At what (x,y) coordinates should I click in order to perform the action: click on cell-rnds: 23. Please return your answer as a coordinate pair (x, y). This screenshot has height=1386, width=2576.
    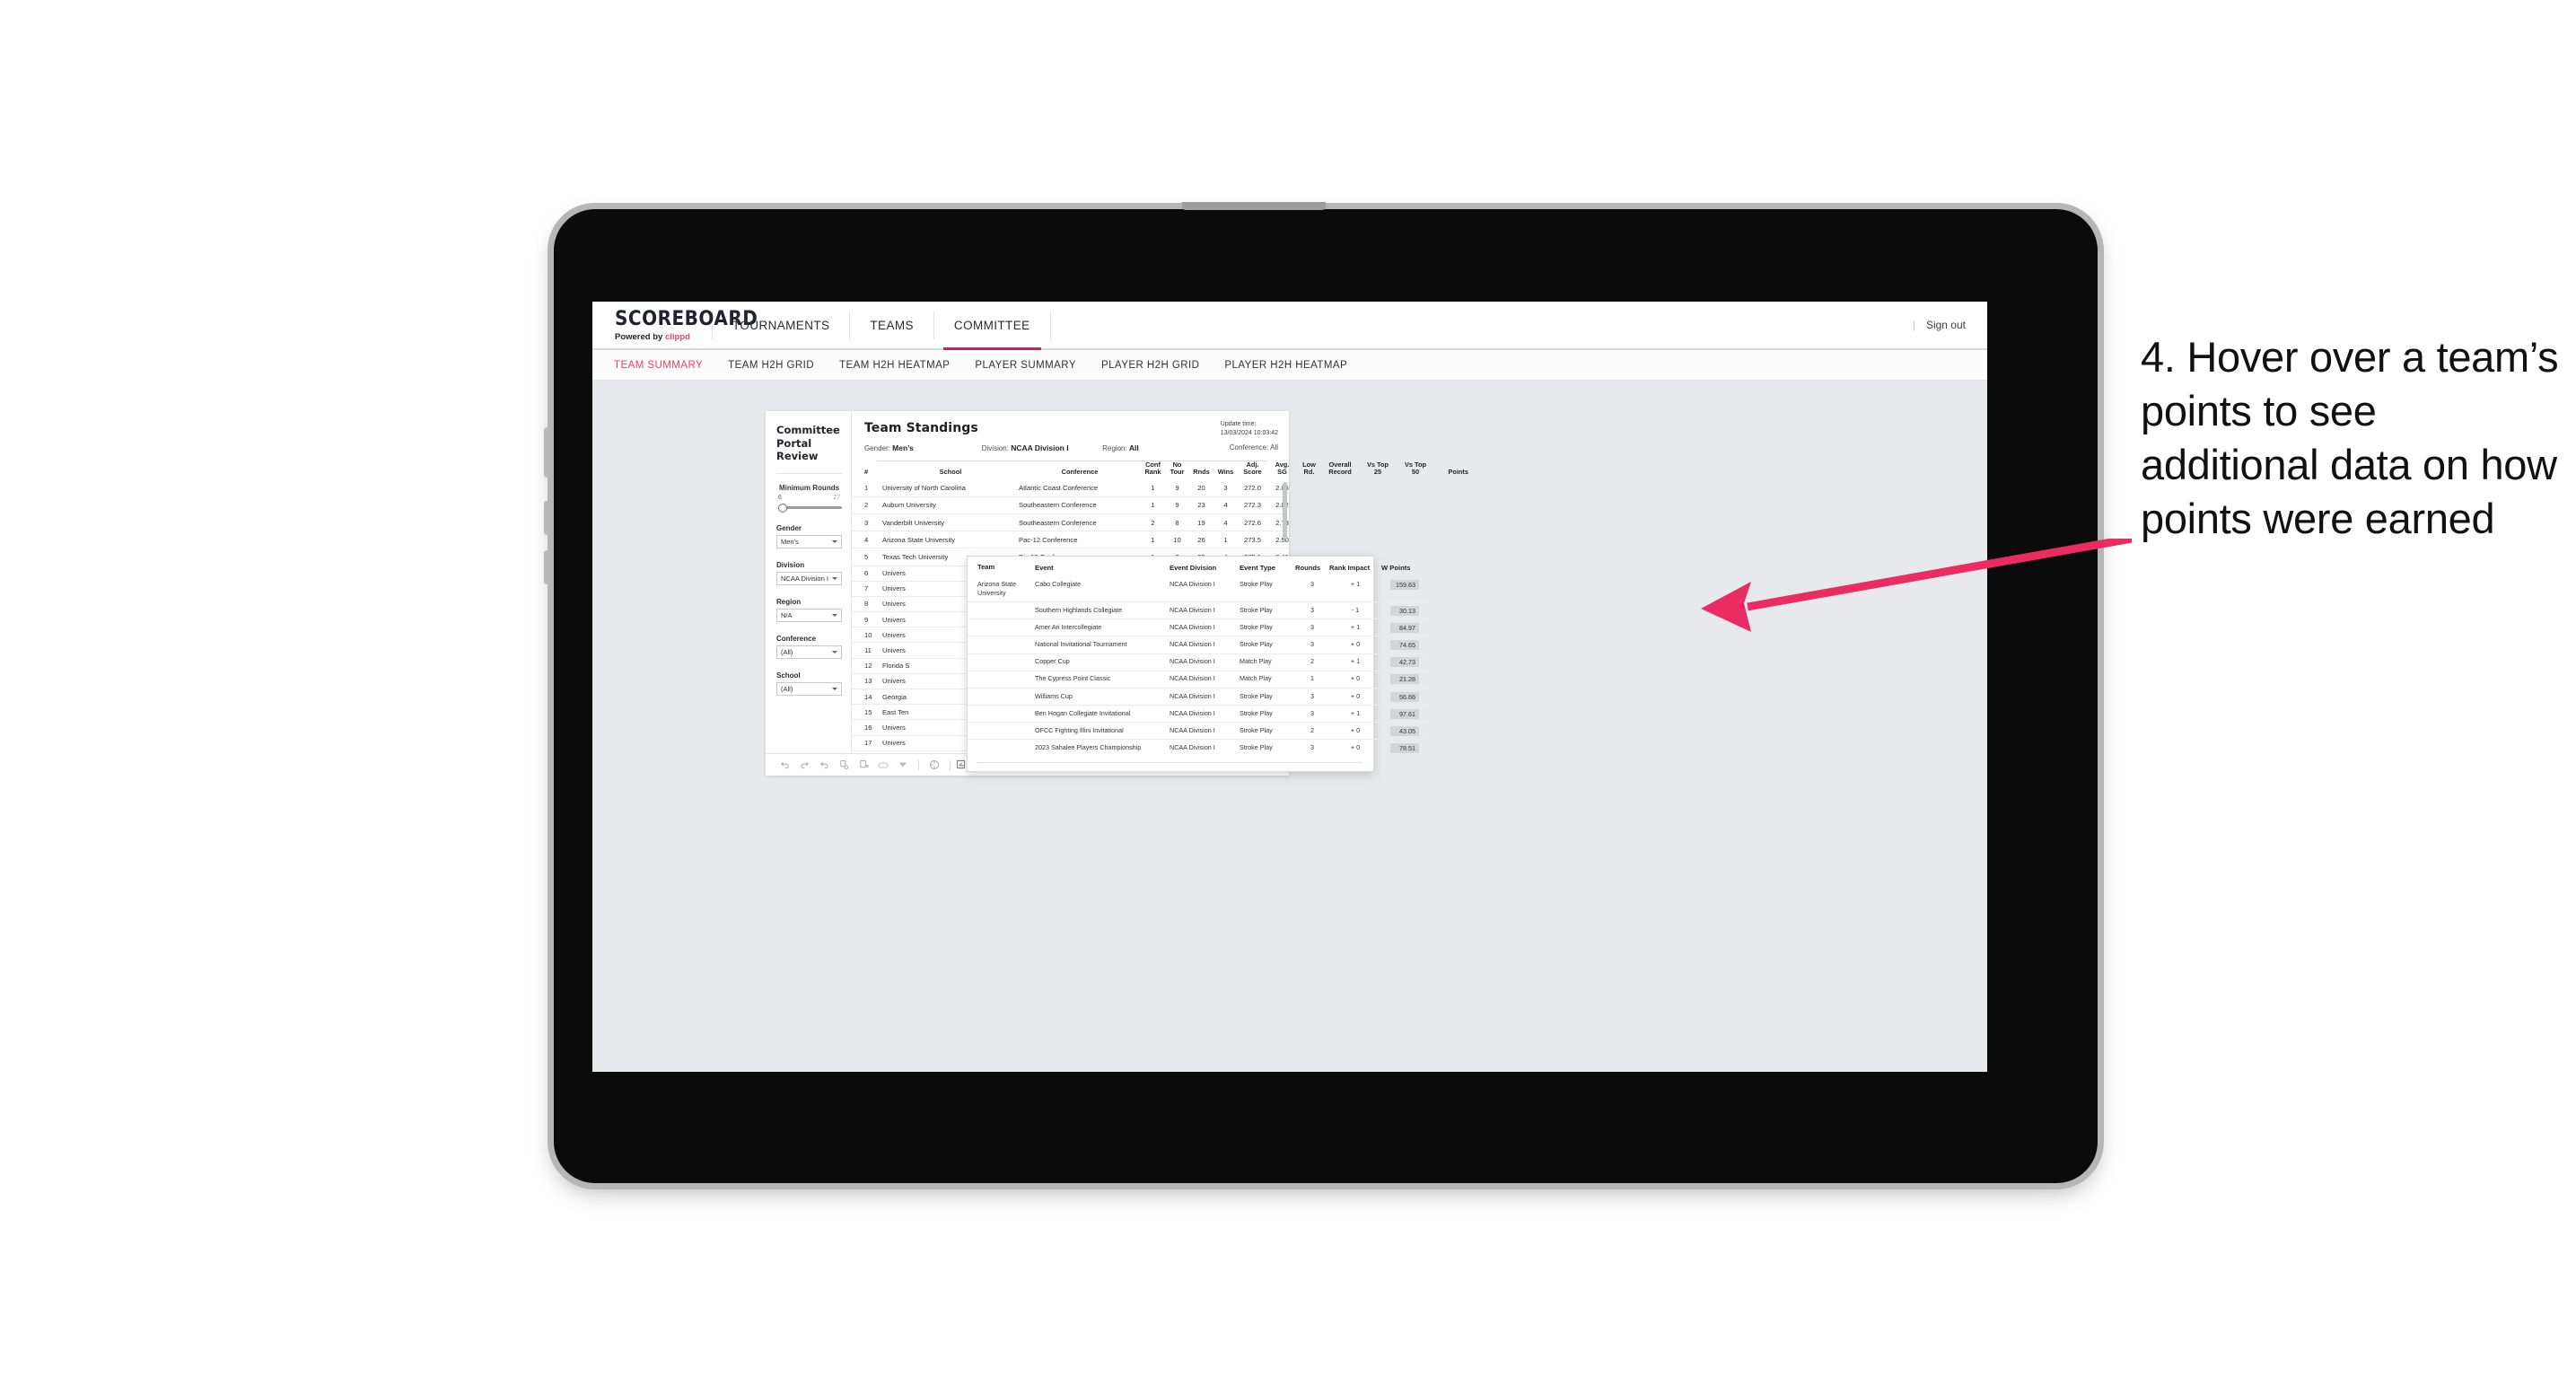
    Looking at the image, I should click on (1201, 505).